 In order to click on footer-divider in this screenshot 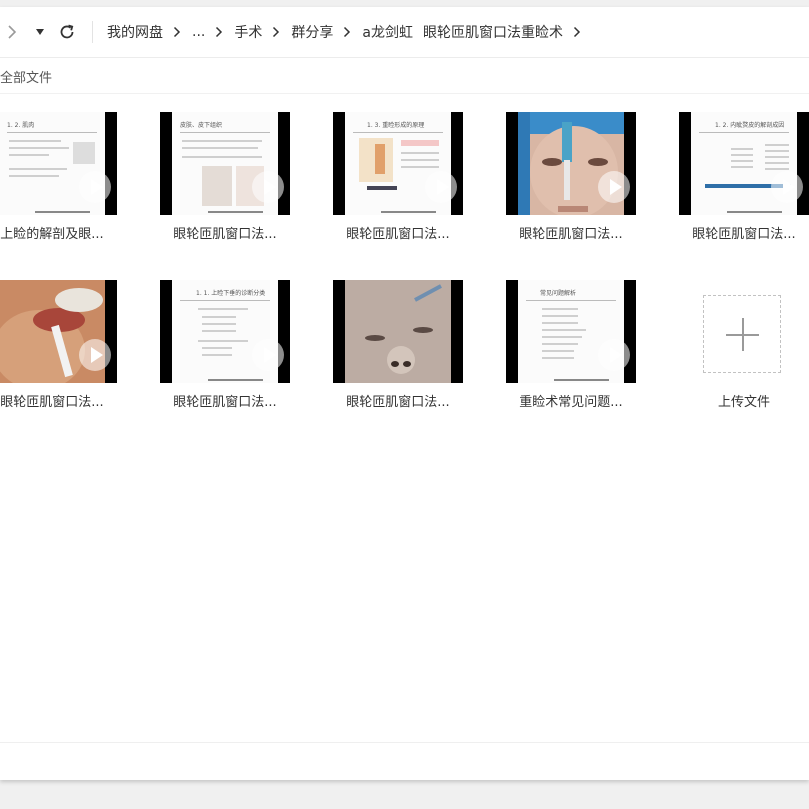, I will do `click(404, 742)`.